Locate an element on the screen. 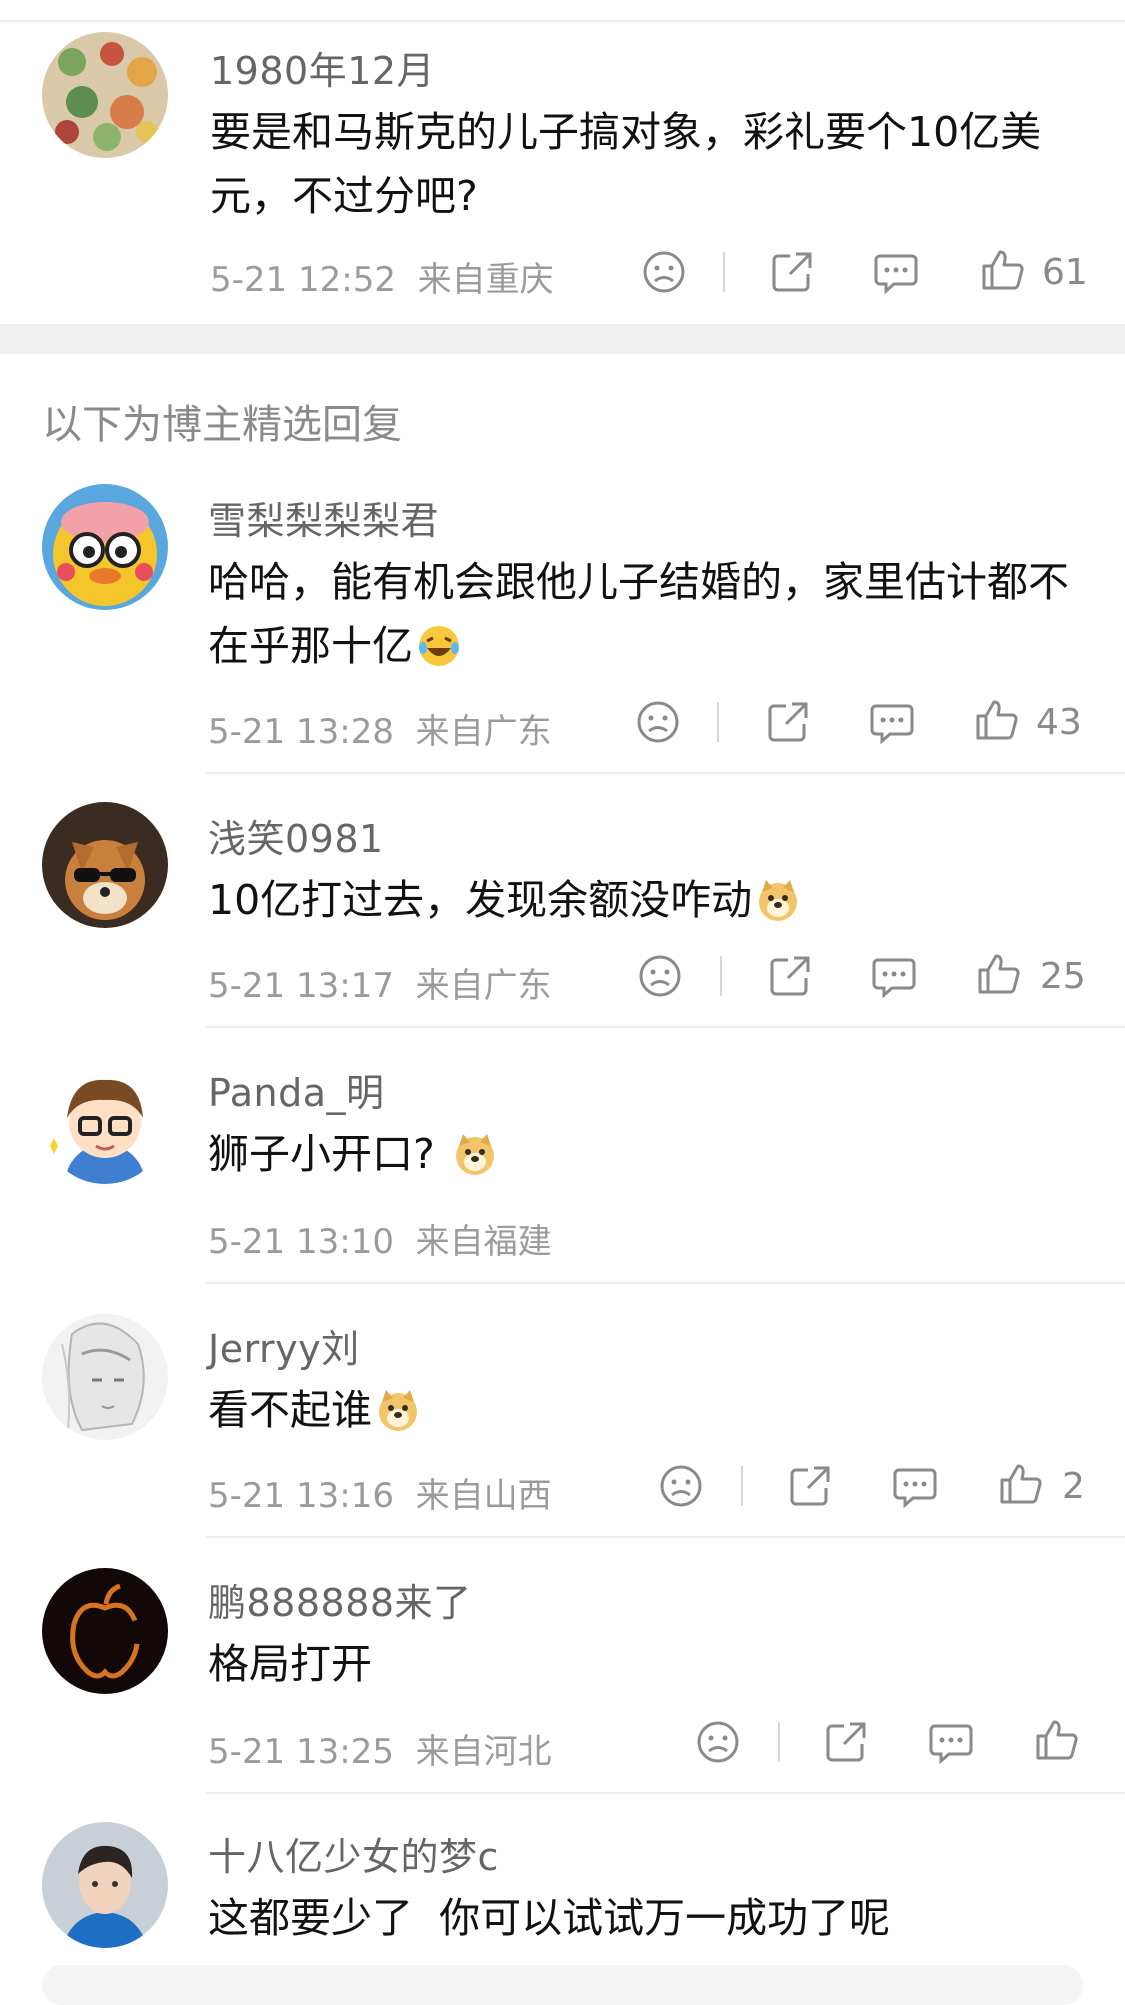  comment-location: 来自福建 is located at coordinates (483, 1242).